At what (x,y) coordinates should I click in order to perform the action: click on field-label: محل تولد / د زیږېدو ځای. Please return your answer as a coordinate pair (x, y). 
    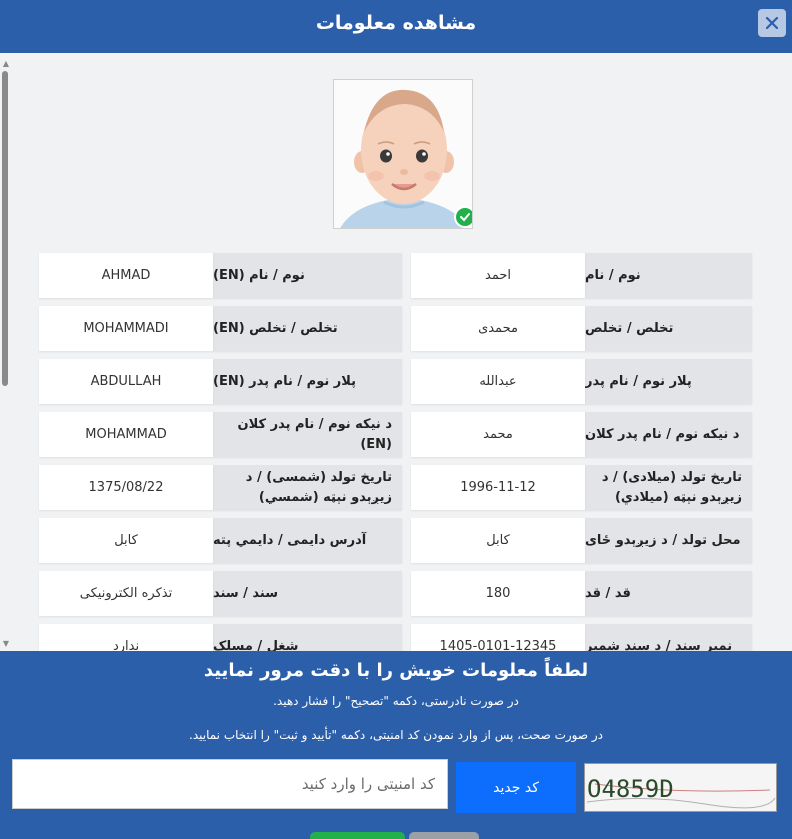
    Looking at the image, I should click on (668, 540).